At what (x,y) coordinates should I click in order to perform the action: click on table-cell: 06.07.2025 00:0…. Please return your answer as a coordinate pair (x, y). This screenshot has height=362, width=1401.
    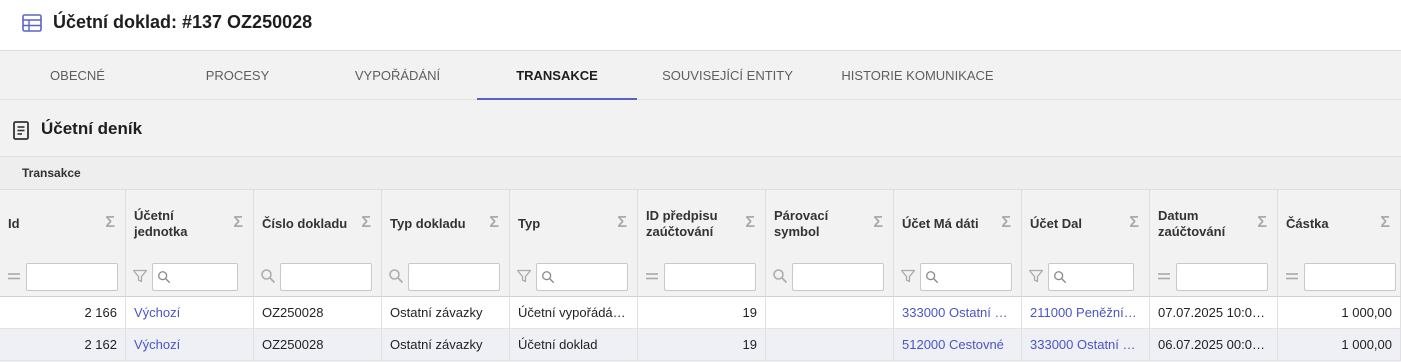
    Looking at the image, I should click on (1214, 345).